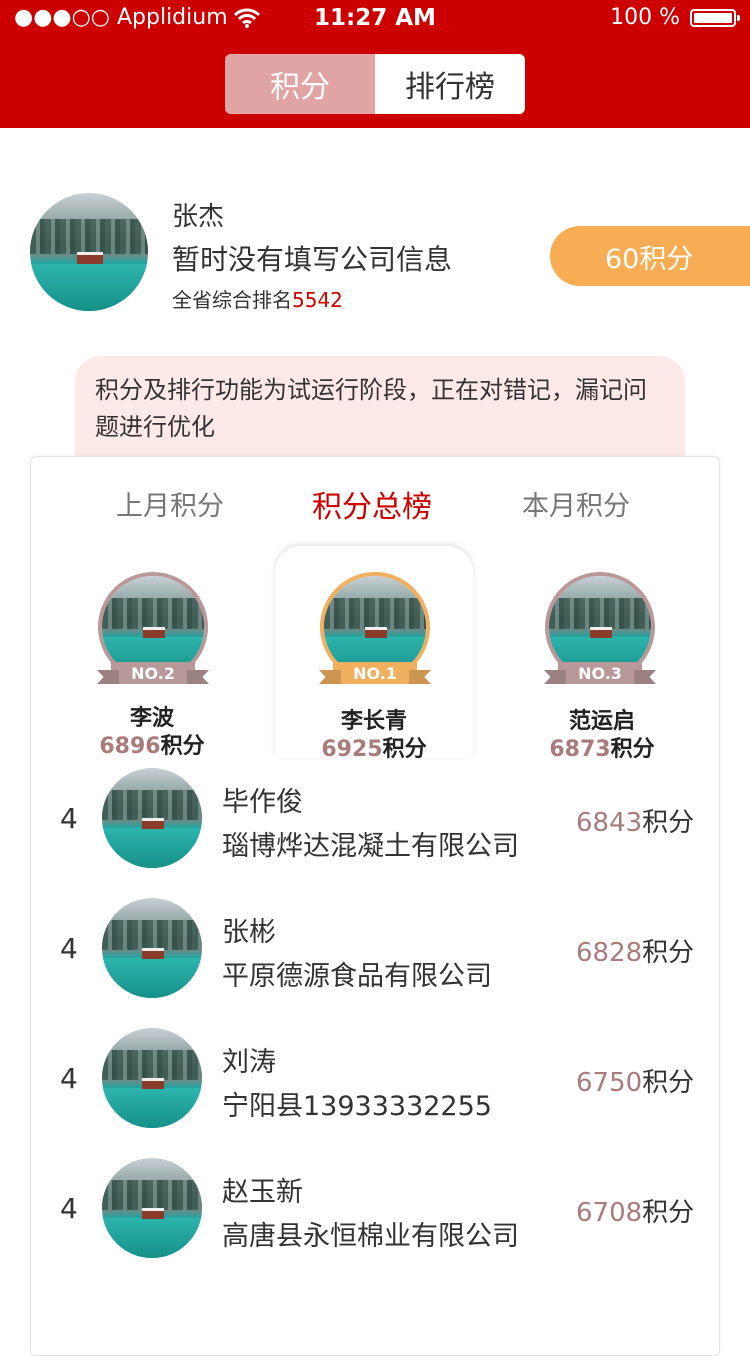 Image resolution: width=750 pixels, height=1356 pixels. Describe the element at coordinates (89, 252) in the screenshot. I see `profile-avatar` at that location.